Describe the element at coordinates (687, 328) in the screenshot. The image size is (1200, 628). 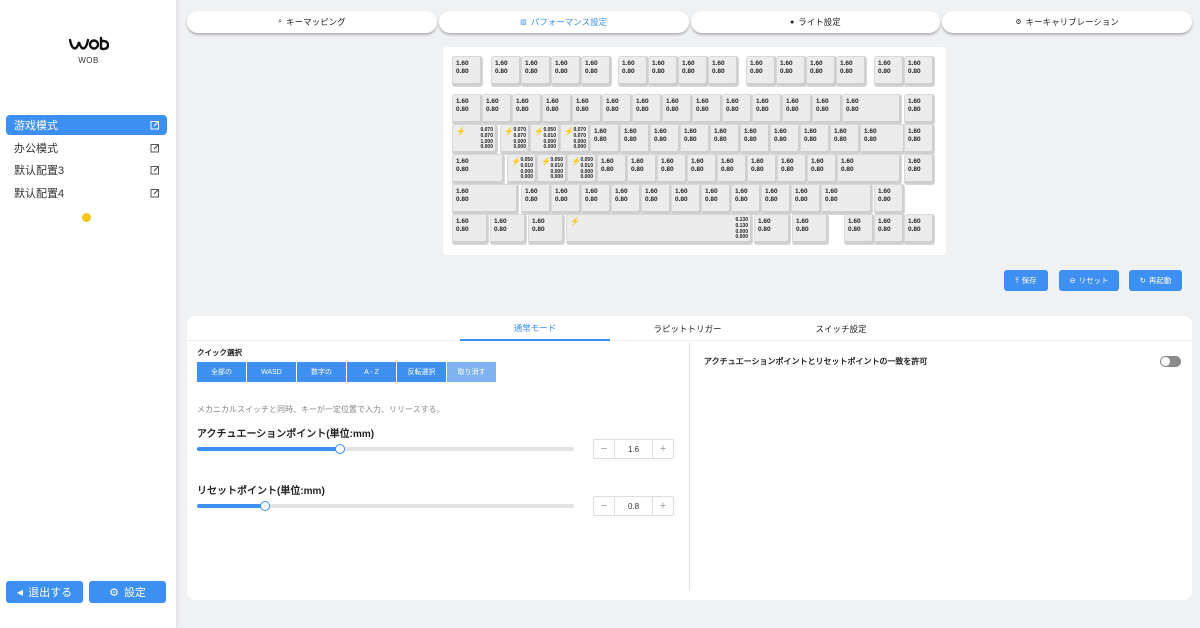
I see `tab-rapid-trigger: ラピットトリガー` at that location.